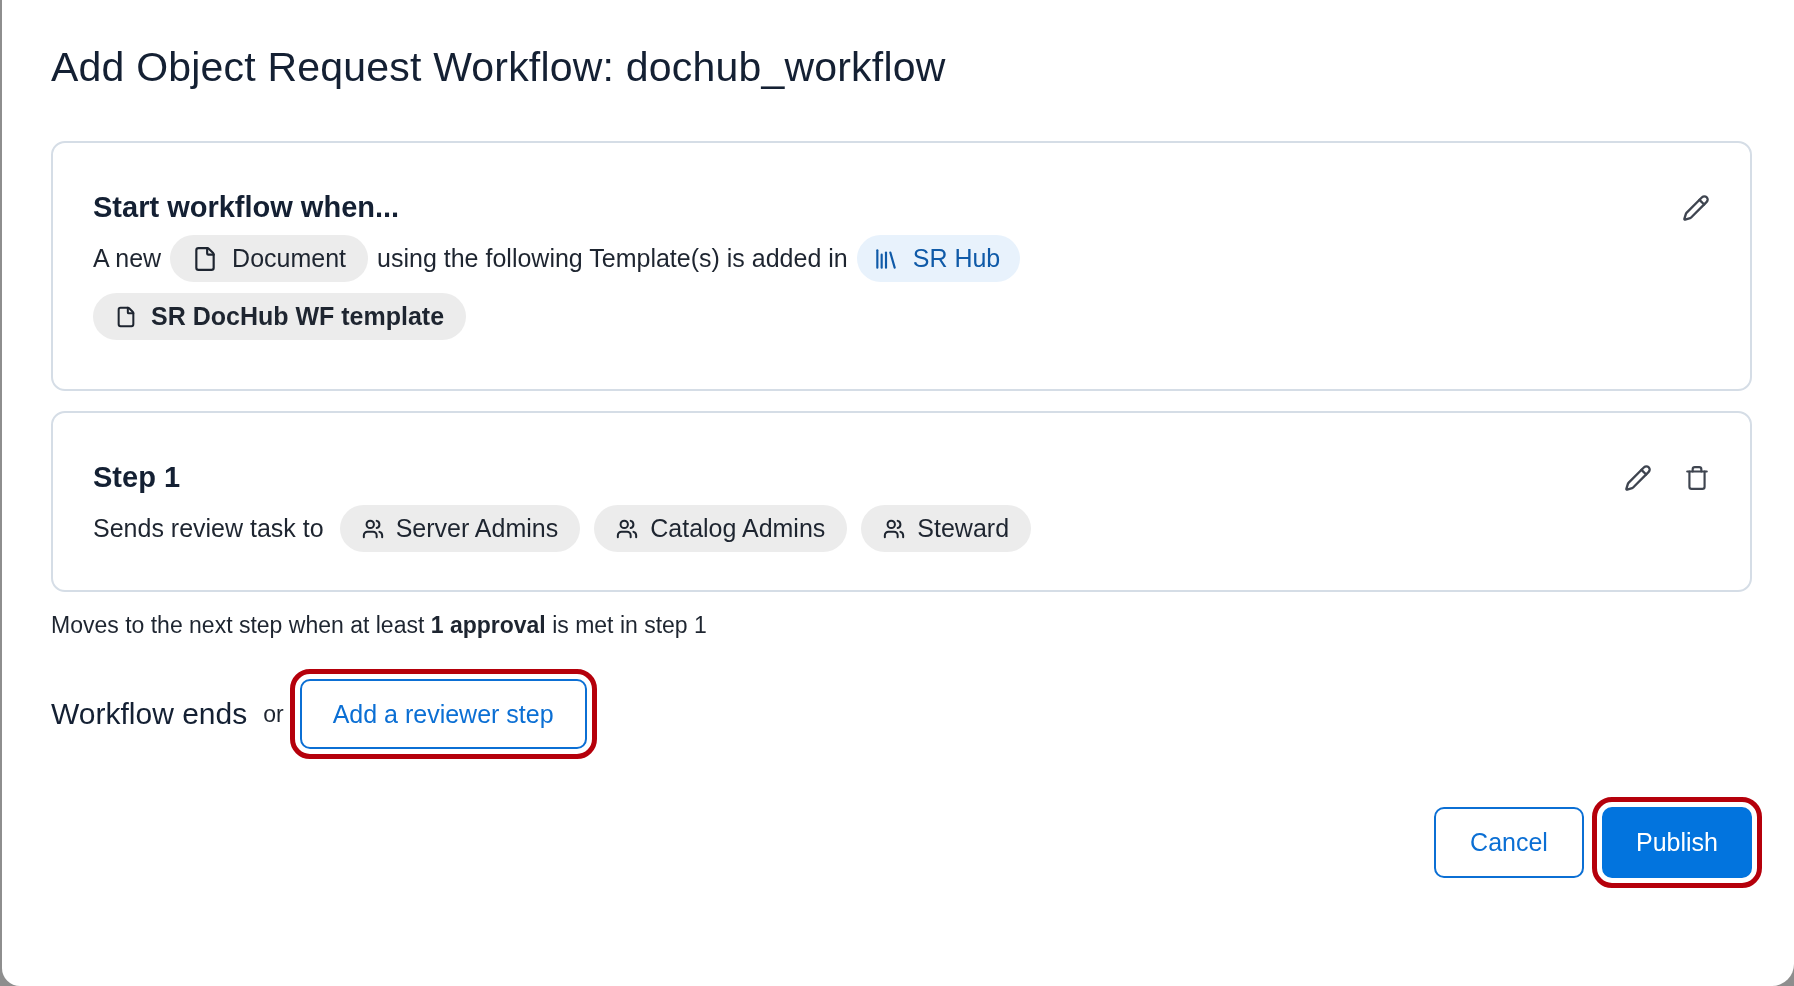 The image size is (1794, 986). What do you see at coordinates (721, 528) in the screenshot?
I see `reviewer-chip: Catalog Admins` at bounding box center [721, 528].